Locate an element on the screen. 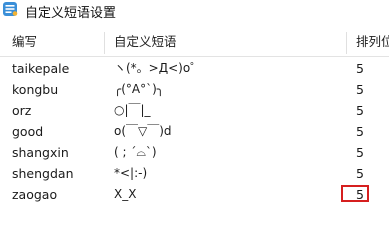 The image size is (389, 240). highlight-box is located at coordinates (355, 193).